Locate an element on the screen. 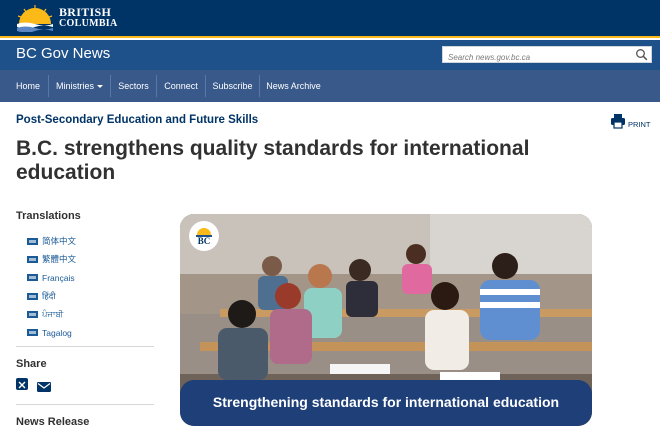  x-icon is located at coordinates (22, 385).